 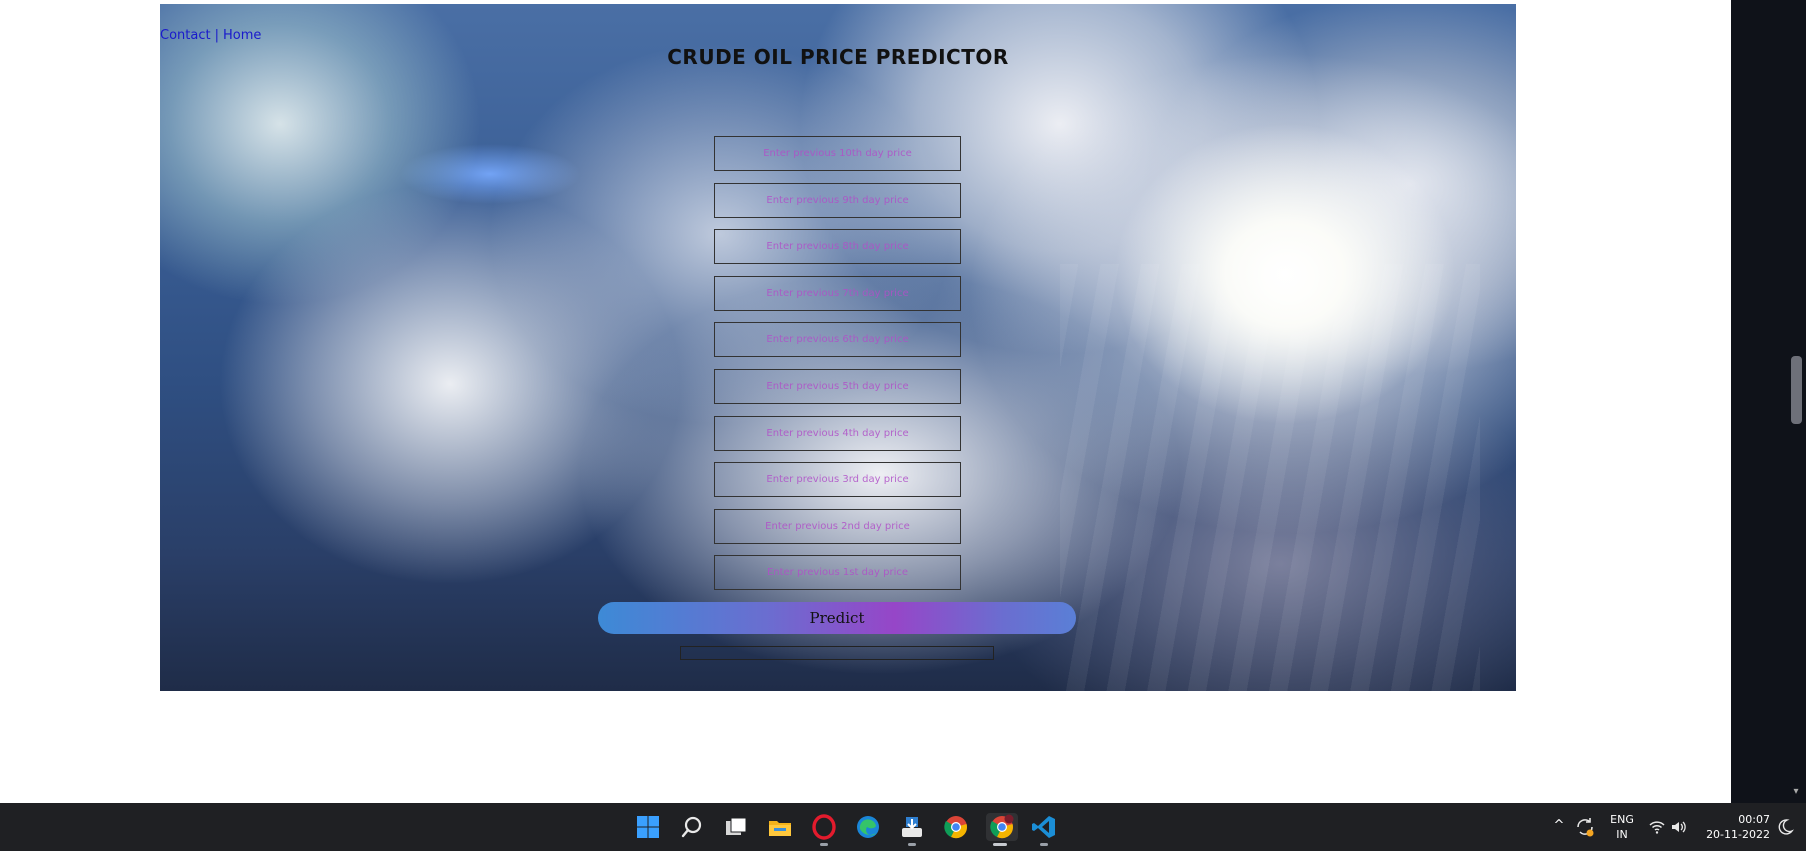 What do you see at coordinates (837, 293) in the screenshot?
I see `price-input-7th-day` at bounding box center [837, 293].